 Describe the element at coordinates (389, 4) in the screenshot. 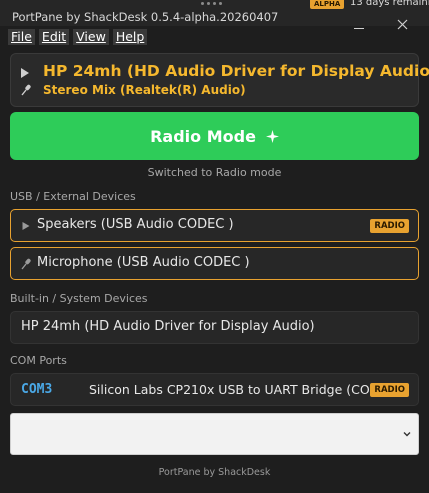

I see `trial-days-remaining: 13 days remaining` at that location.